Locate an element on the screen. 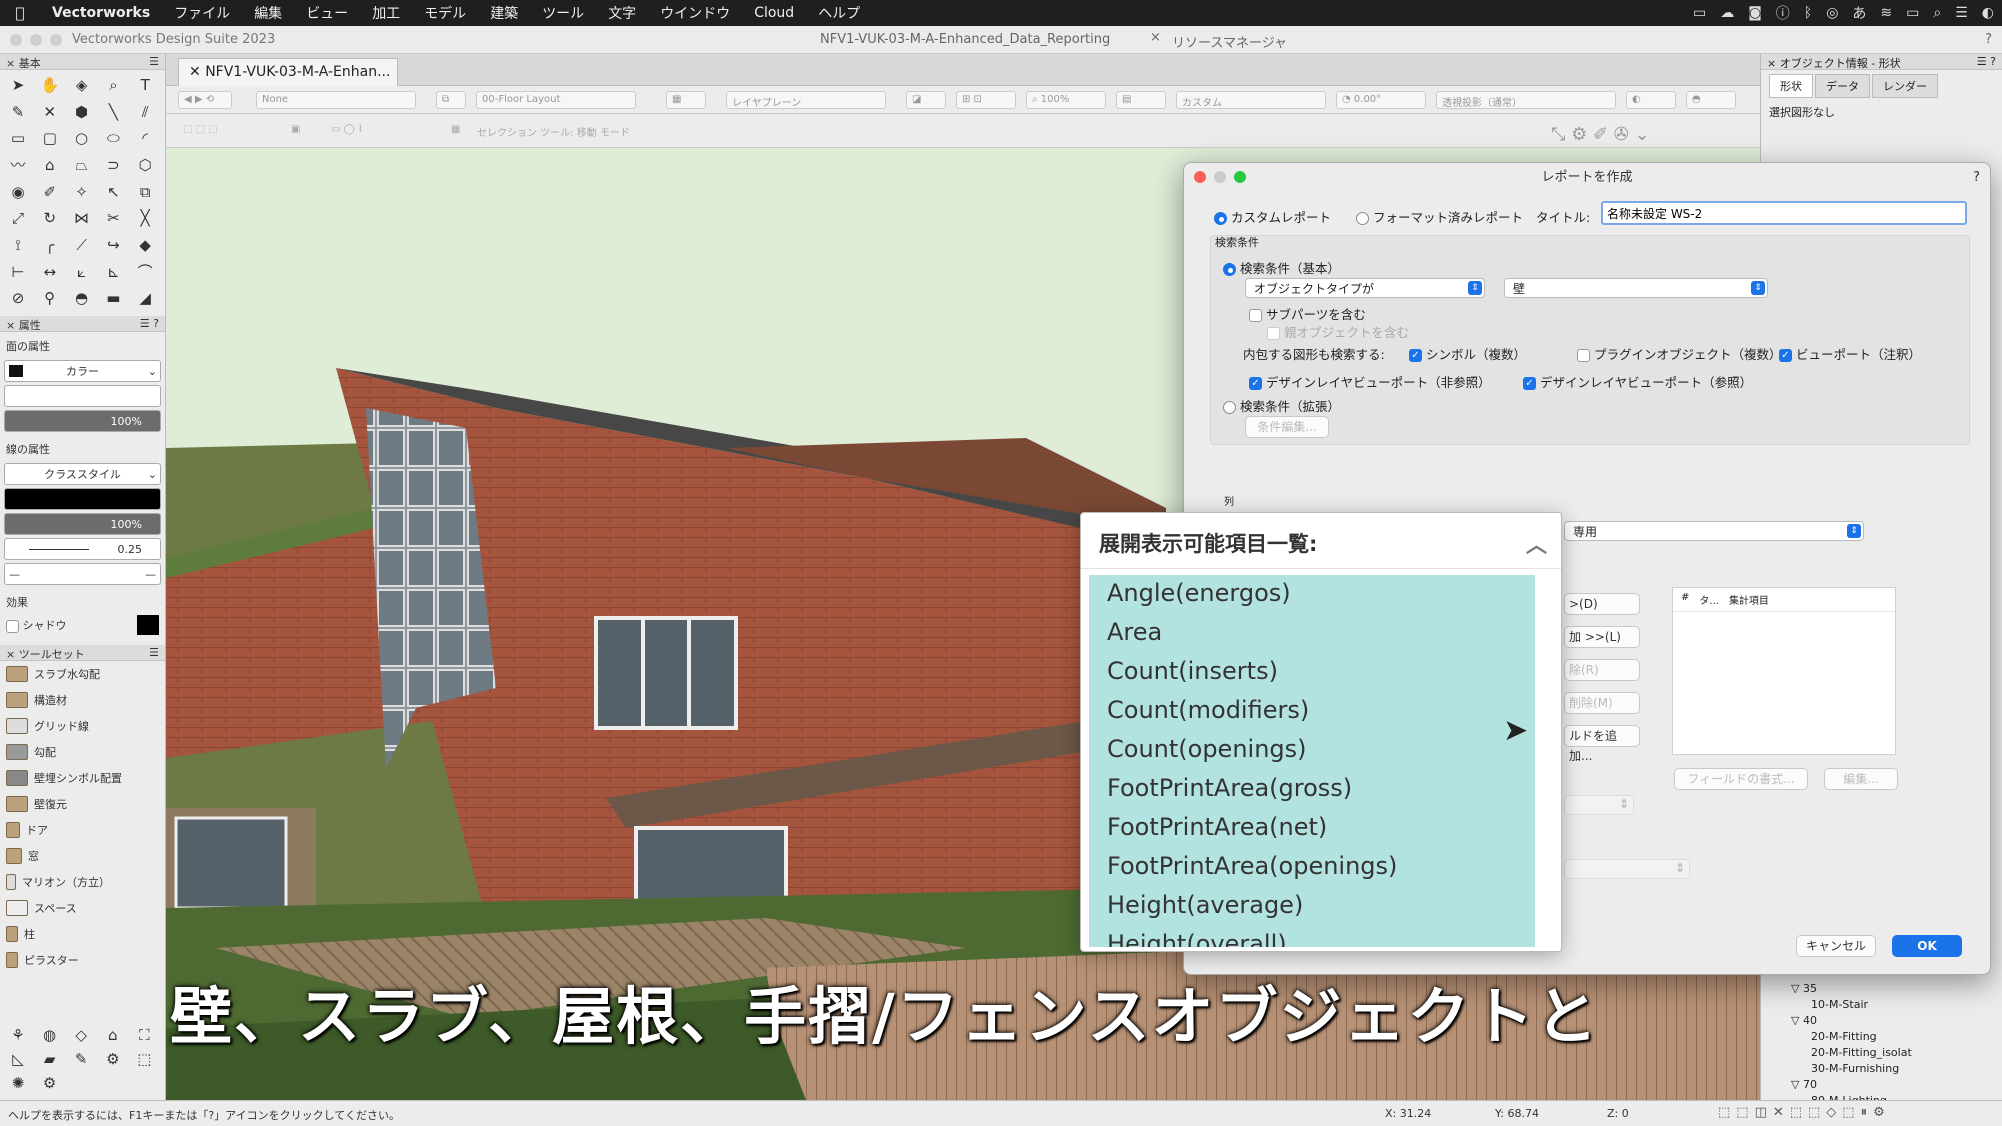 Image resolution: width=2002 pixels, height=1126 pixels. airdrop-icon: ◎ is located at coordinates (1832, 13).